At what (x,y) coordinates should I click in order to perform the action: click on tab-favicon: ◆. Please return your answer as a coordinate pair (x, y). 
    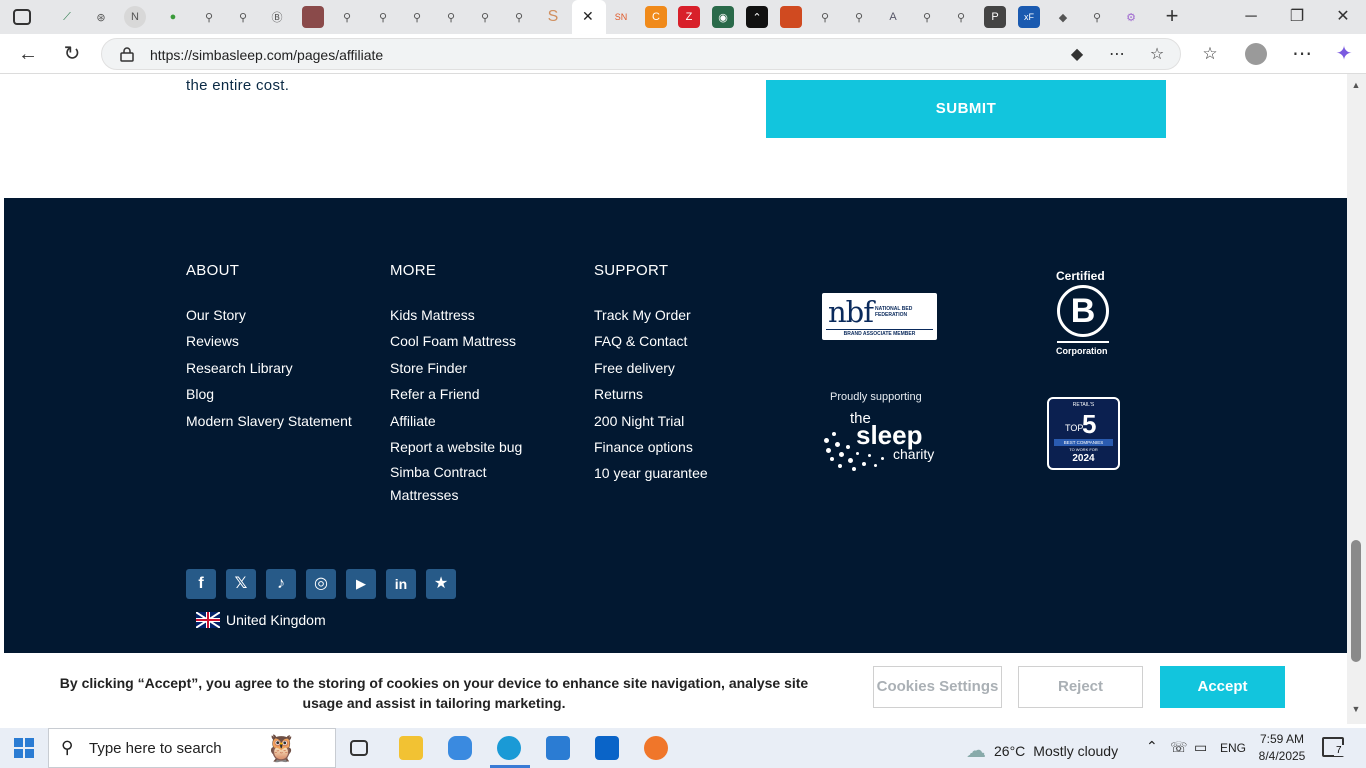
    Looking at the image, I should click on (1063, 17).